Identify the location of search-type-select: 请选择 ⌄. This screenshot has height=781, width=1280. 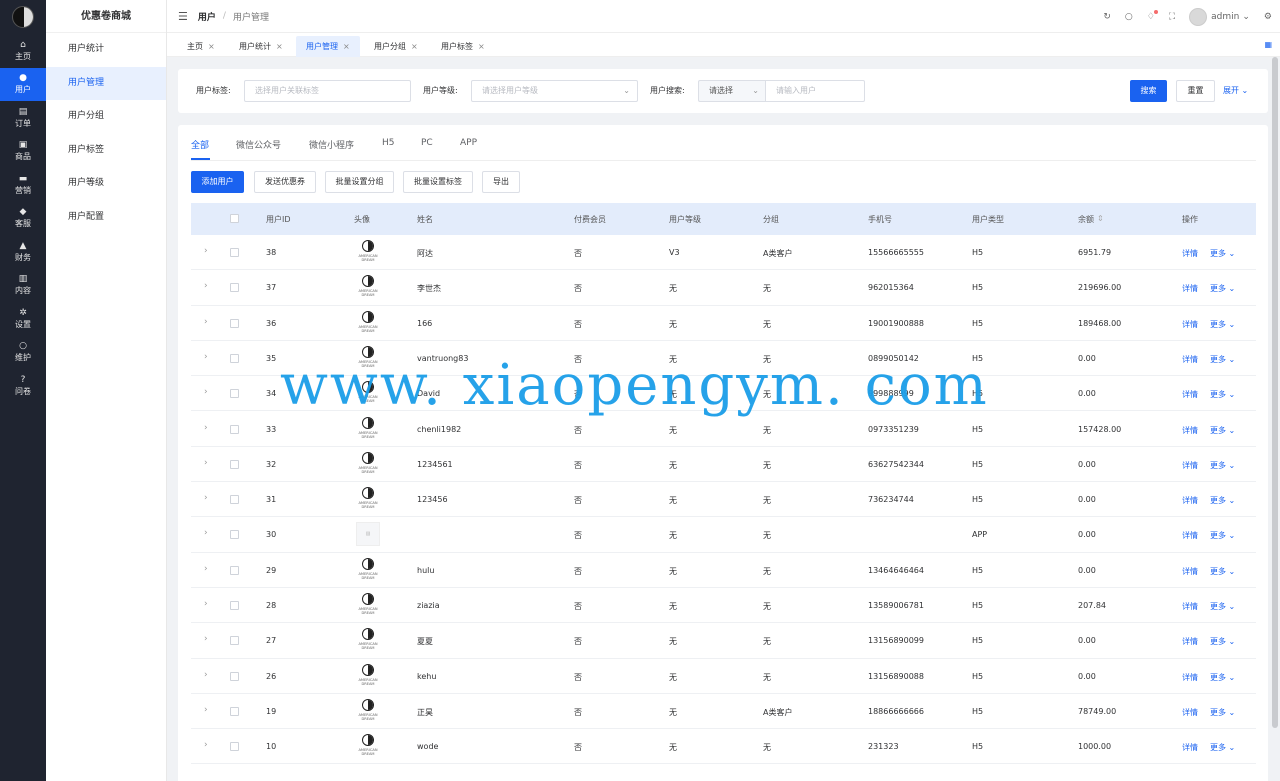
(732, 91).